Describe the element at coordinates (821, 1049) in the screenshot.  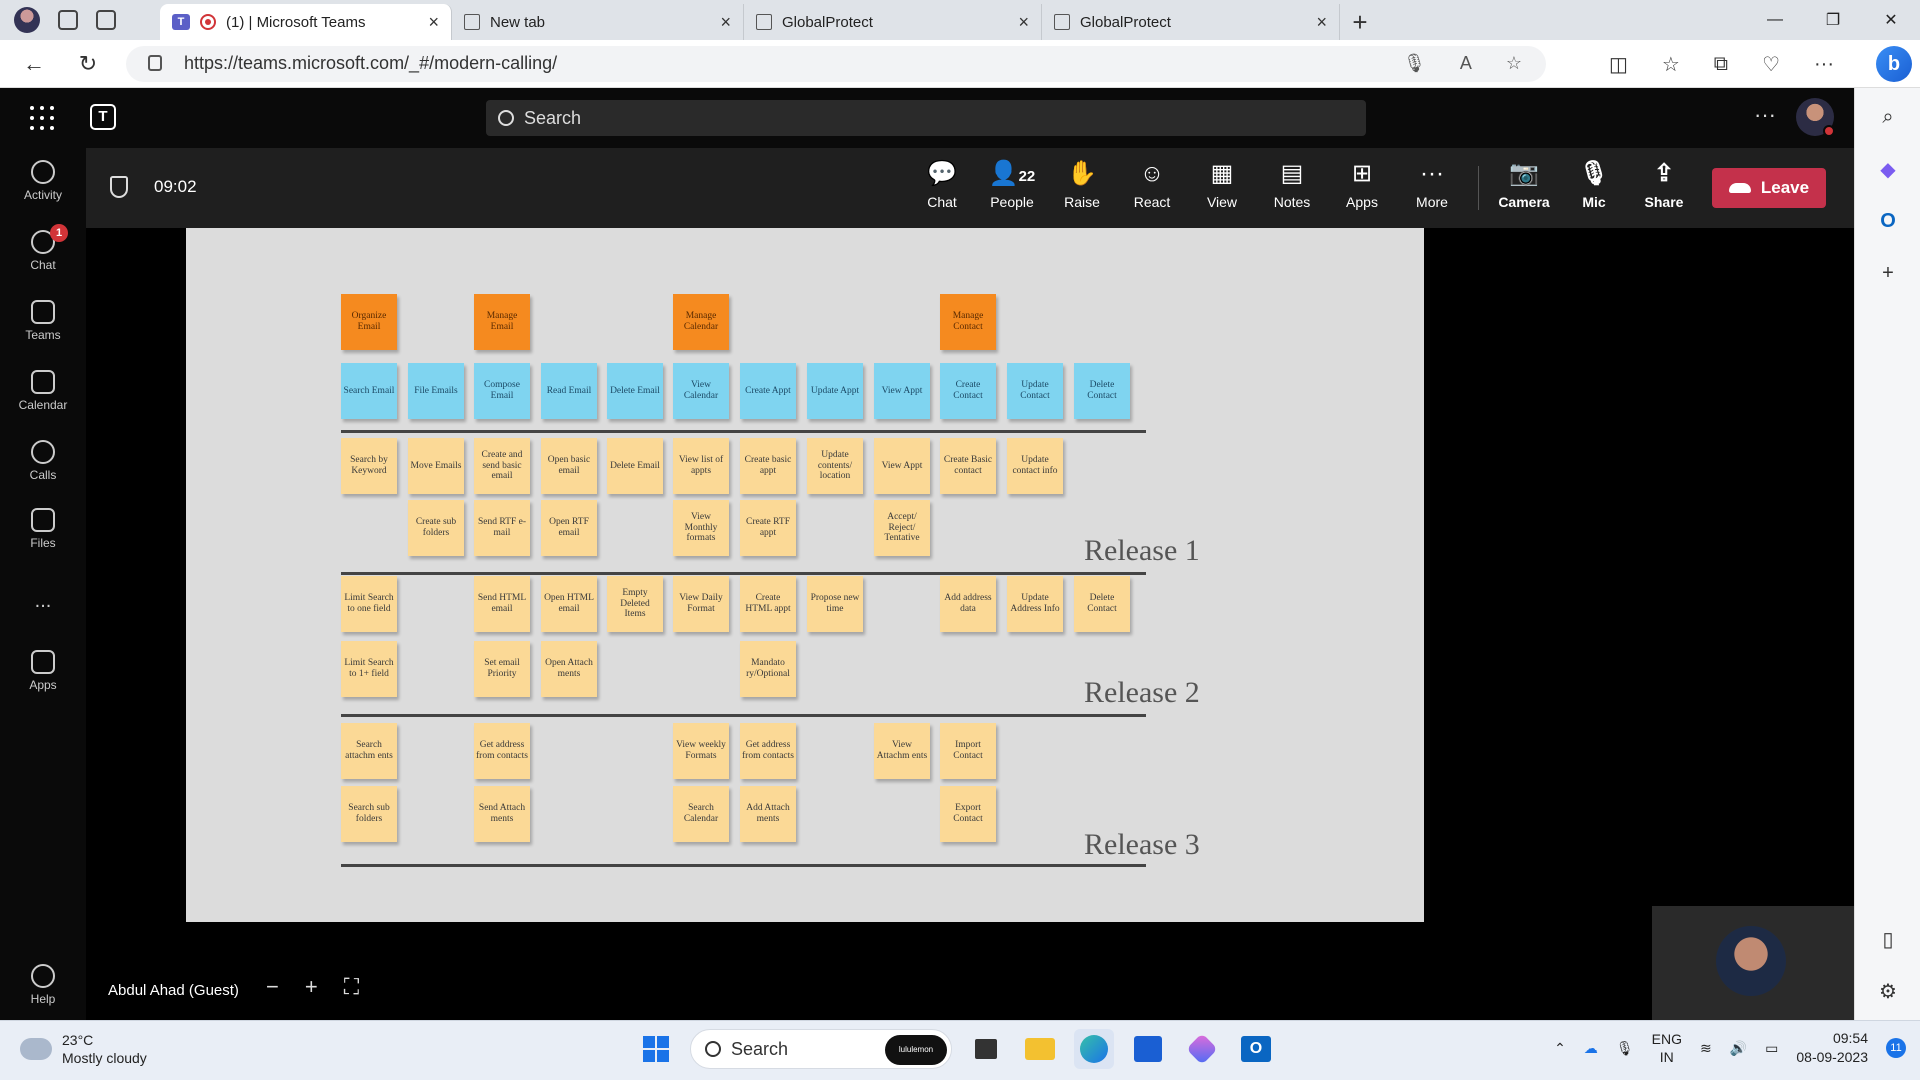
I see `taskbar-search-input: Search lululemon` at that location.